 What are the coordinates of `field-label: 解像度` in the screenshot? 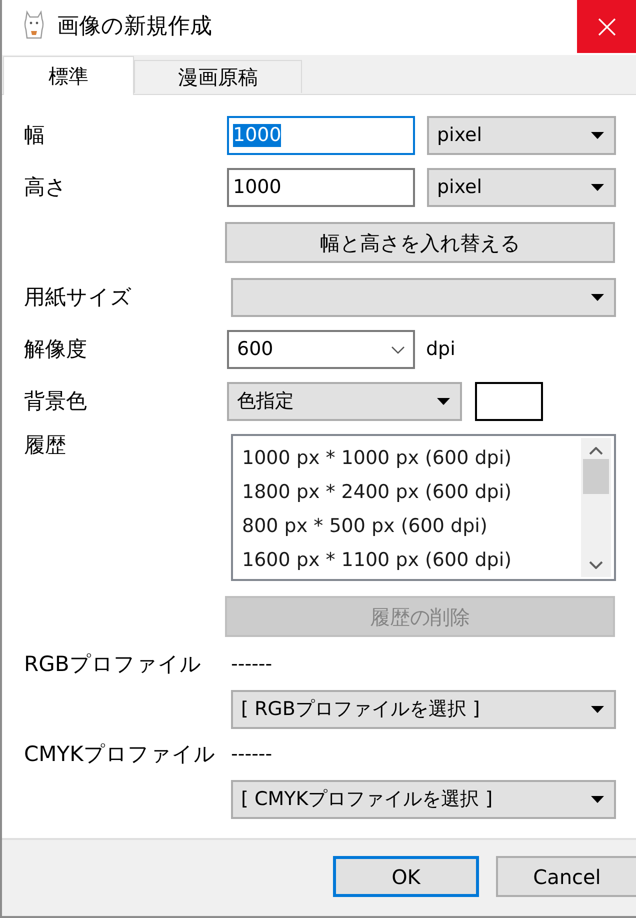 It's located at (56, 349).